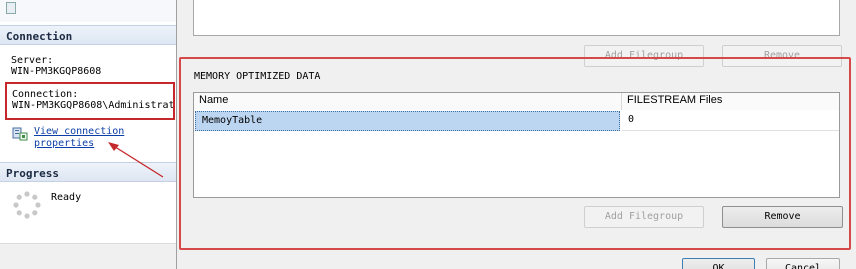 The width and height of the screenshot is (856, 269). What do you see at coordinates (782, 217) in the screenshot?
I see `remove-button: Remove` at bounding box center [782, 217].